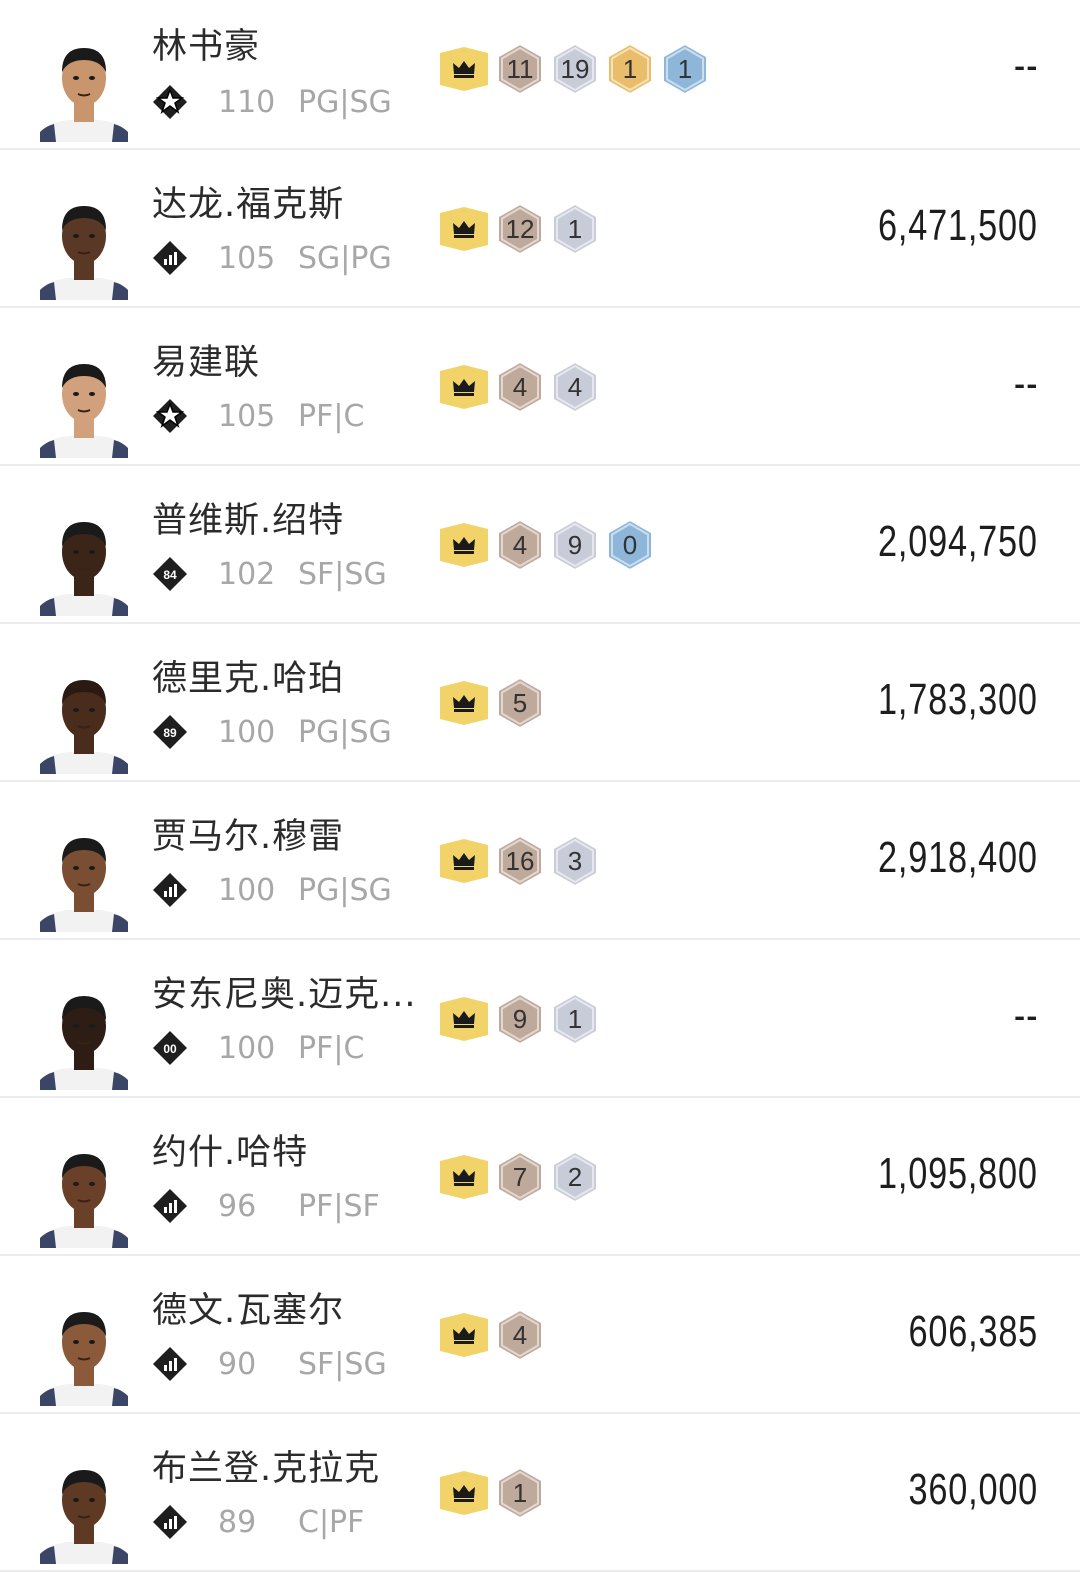 The height and width of the screenshot is (1572, 1080). Describe the element at coordinates (540, 545) in the screenshot. I see `player-row: 普维斯.绍特 84 102 SF|SG 4 9 0 2,094,750` at that location.